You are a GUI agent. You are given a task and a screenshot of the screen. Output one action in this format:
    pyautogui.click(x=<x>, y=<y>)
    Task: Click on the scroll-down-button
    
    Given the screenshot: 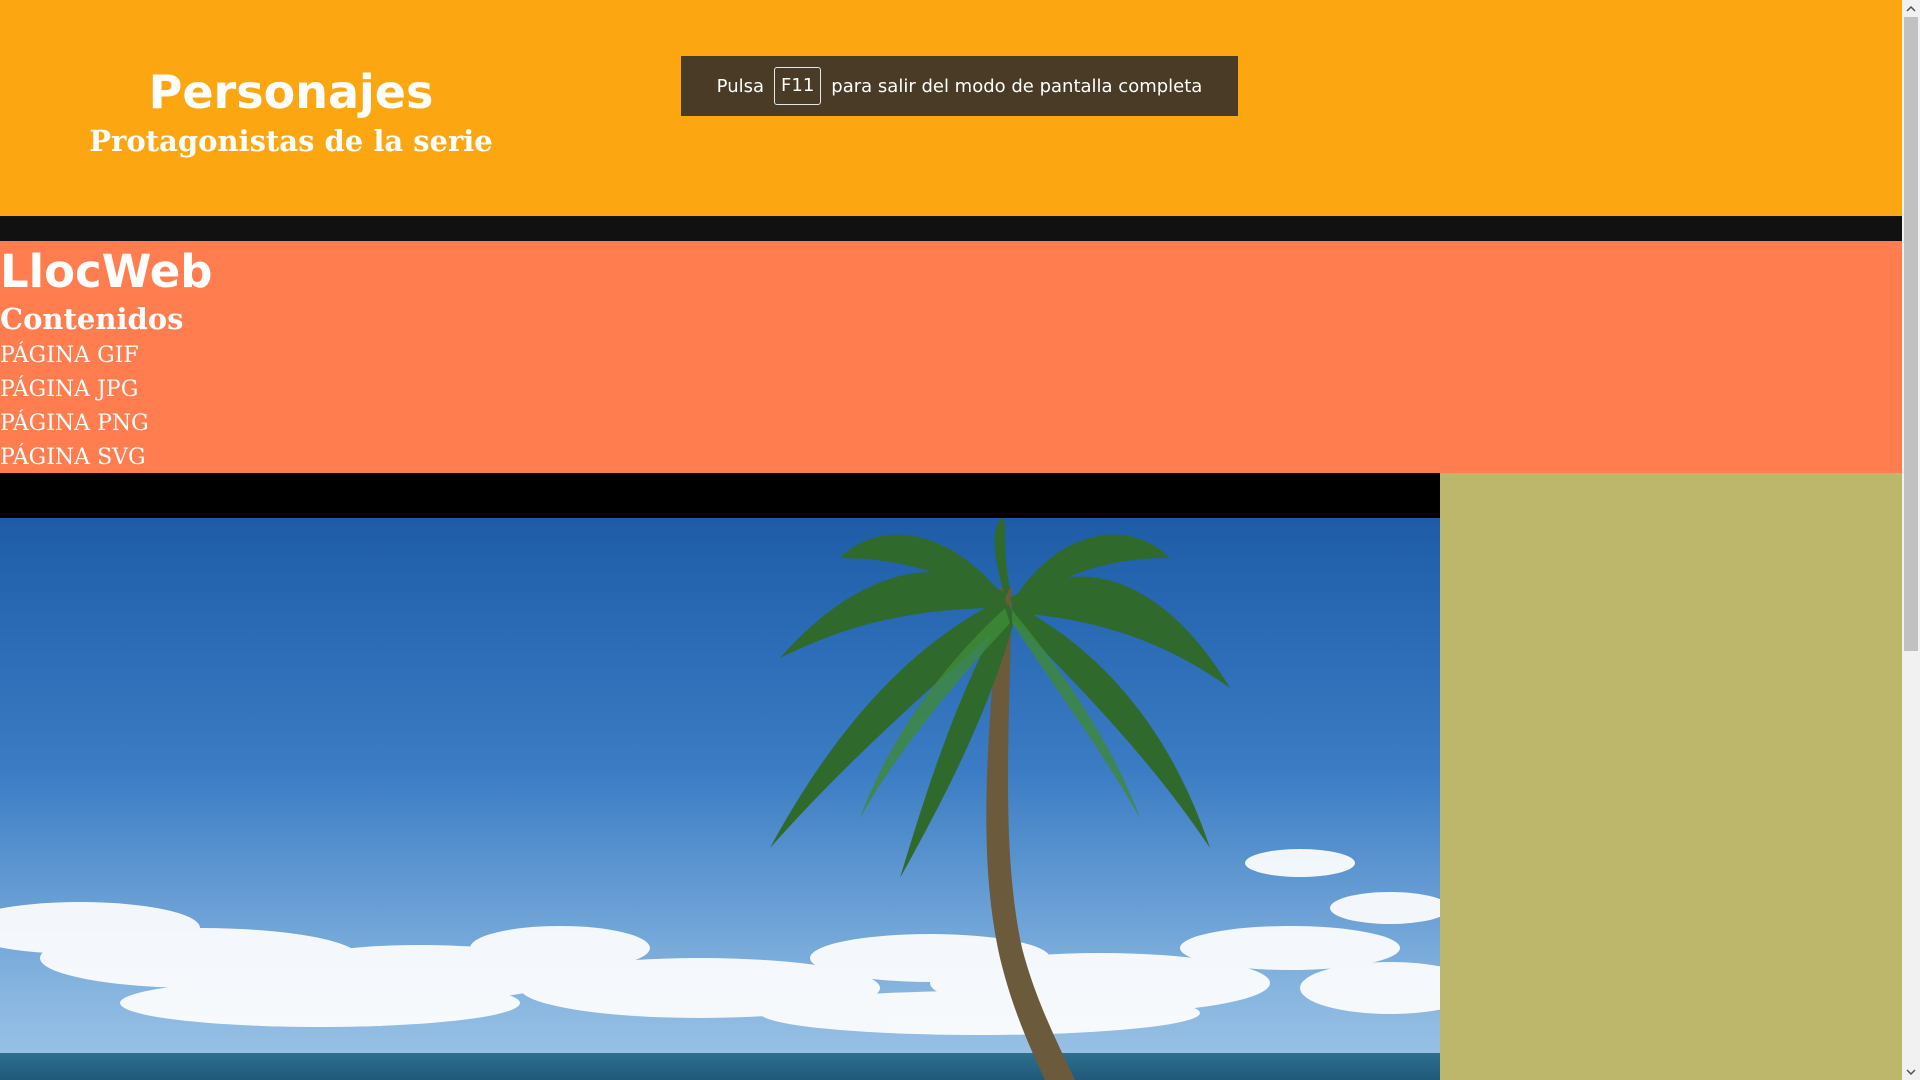 What is the action you would take?
    pyautogui.click(x=1911, y=1071)
    